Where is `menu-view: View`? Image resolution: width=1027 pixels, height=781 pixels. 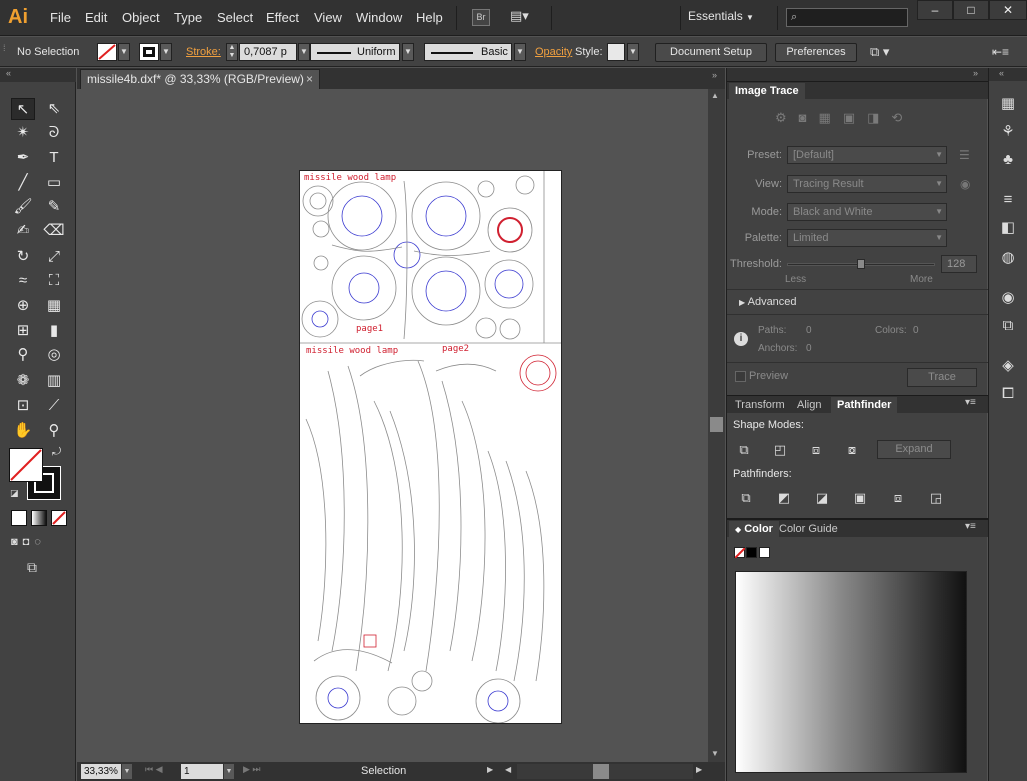 menu-view: View is located at coordinates (328, 17).